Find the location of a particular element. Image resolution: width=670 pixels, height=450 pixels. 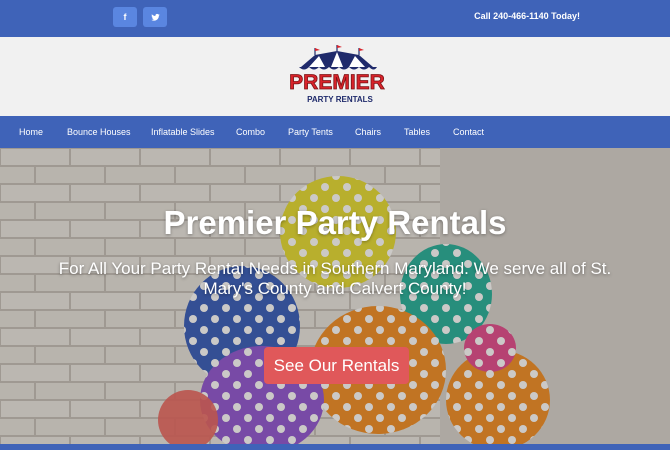

site-logo: PREMIER PARTY RENTALS is located at coordinates (337, 76).